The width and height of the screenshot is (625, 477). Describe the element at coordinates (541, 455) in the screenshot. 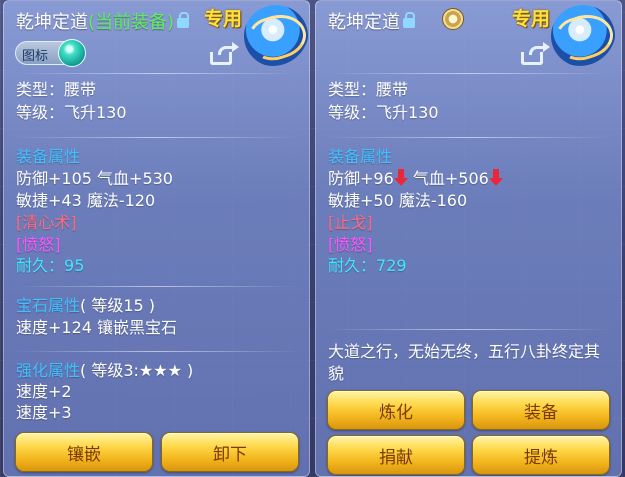

I see `extract-button: 提炼` at that location.